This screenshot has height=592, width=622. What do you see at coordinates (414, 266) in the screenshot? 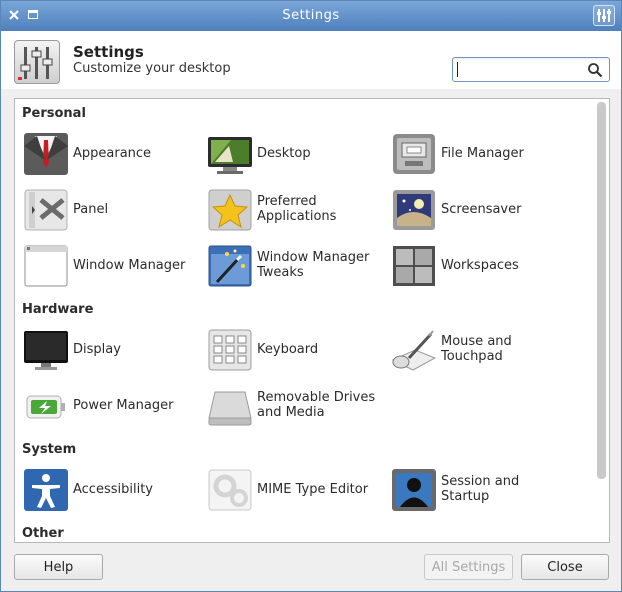
I see `workspaces-icon` at bounding box center [414, 266].